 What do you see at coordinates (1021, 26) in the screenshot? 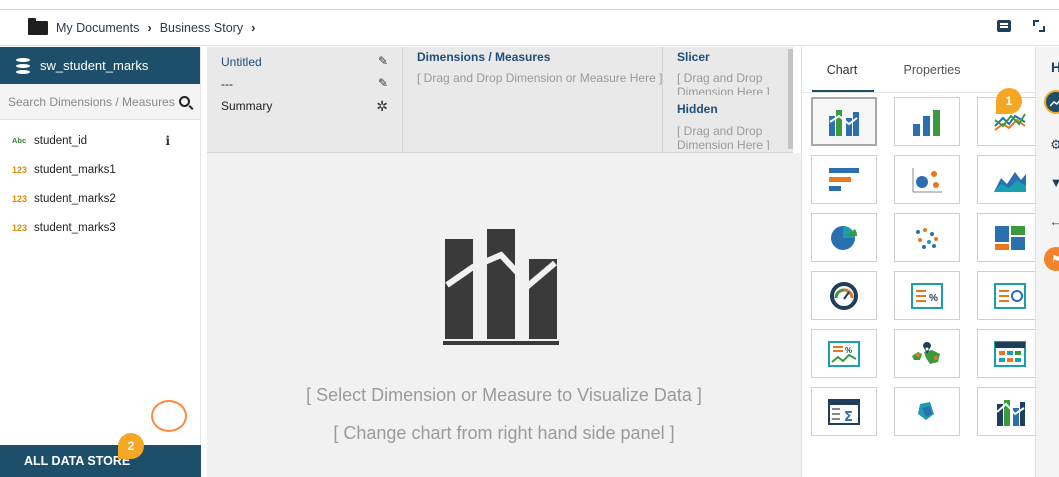
I see `top-bar-actions` at bounding box center [1021, 26].